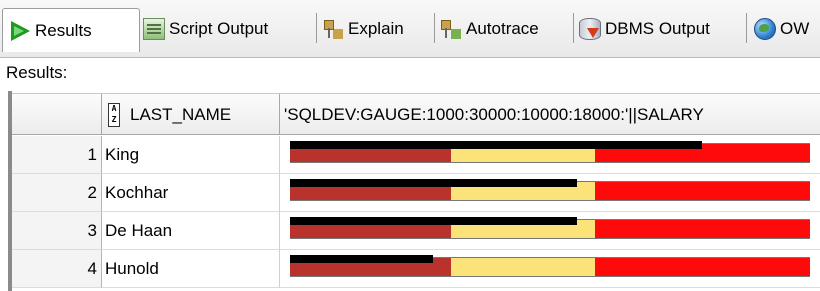  Describe the element at coordinates (57, 155) in the screenshot. I see `row-number: 1` at that location.